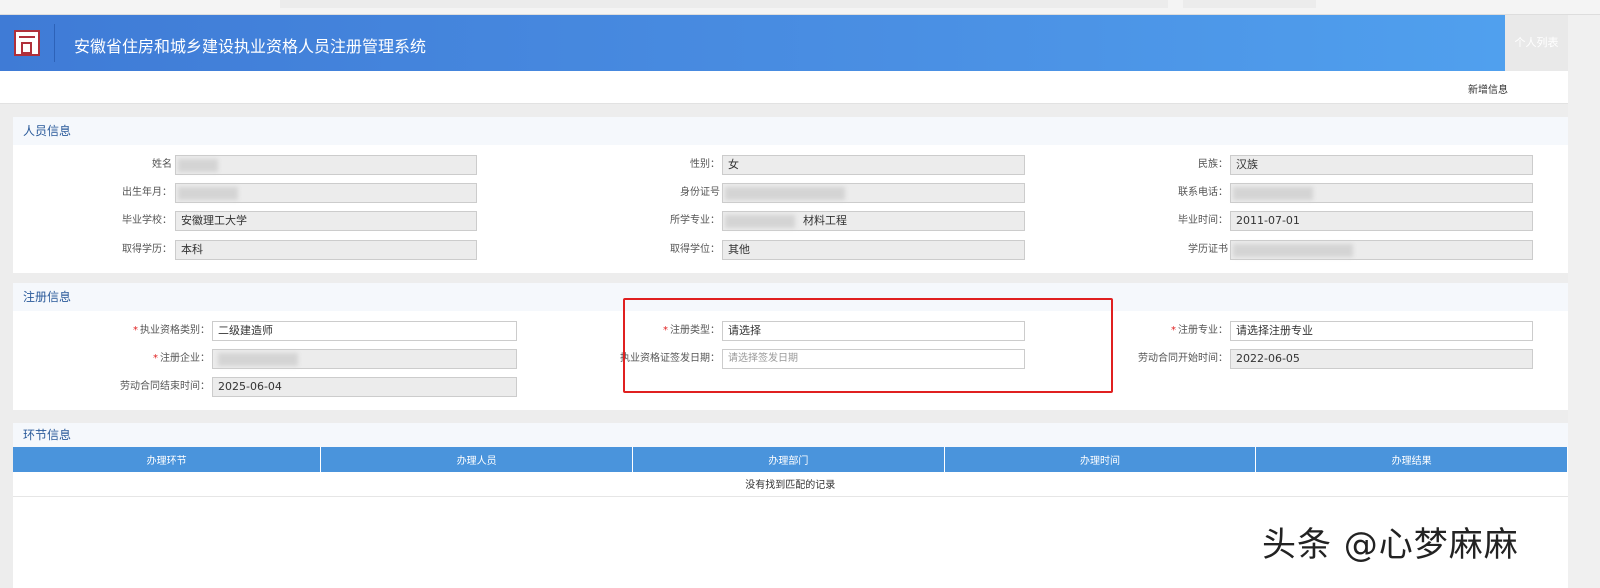  I want to click on process-table: 办理环节 办理人员 办理部门 办理时间 办理结果 没有找到匹配的记录, so click(790, 472).